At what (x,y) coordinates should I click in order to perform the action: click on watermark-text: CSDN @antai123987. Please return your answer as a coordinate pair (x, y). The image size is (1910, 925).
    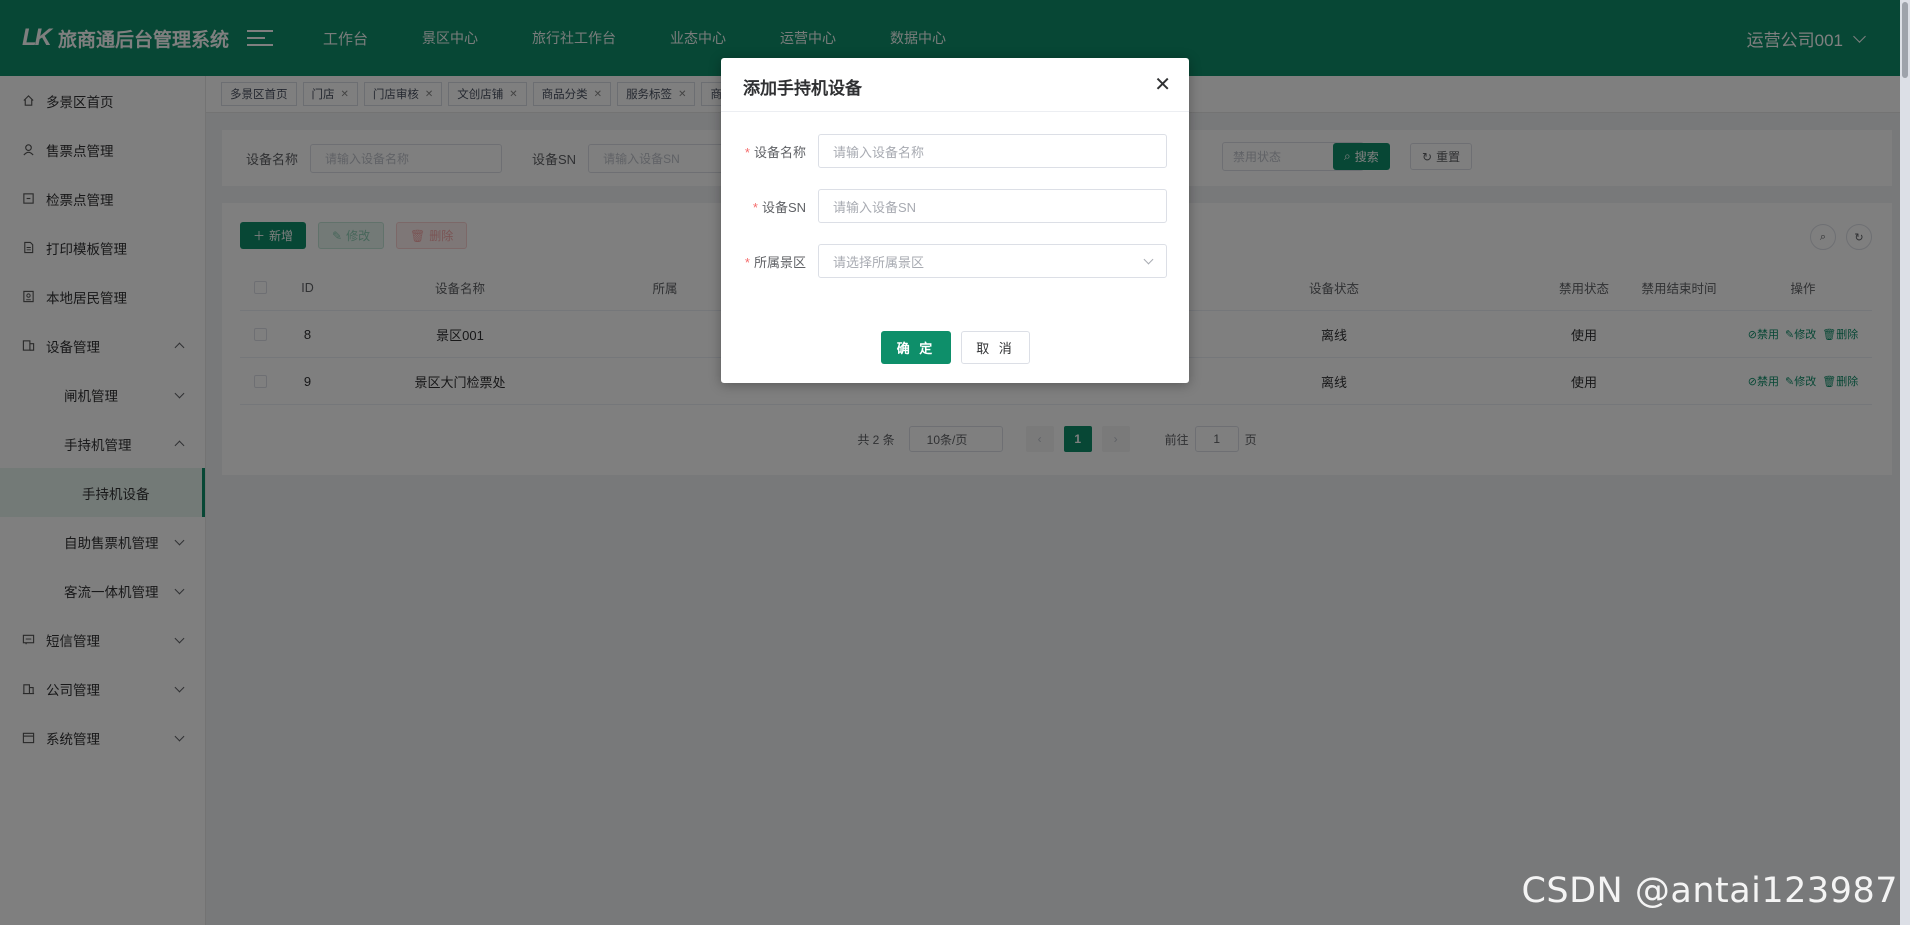
    Looking at the image, I should click on (1709, 891).